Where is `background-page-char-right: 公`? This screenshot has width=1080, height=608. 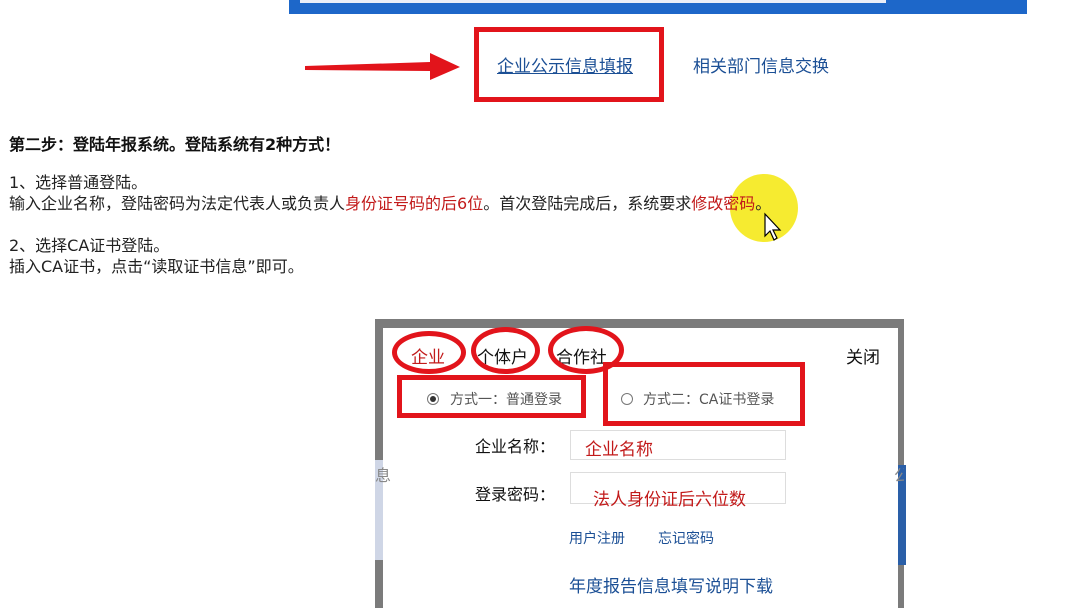
background-page-char-right: 公 is located at coordinates (899, 475).